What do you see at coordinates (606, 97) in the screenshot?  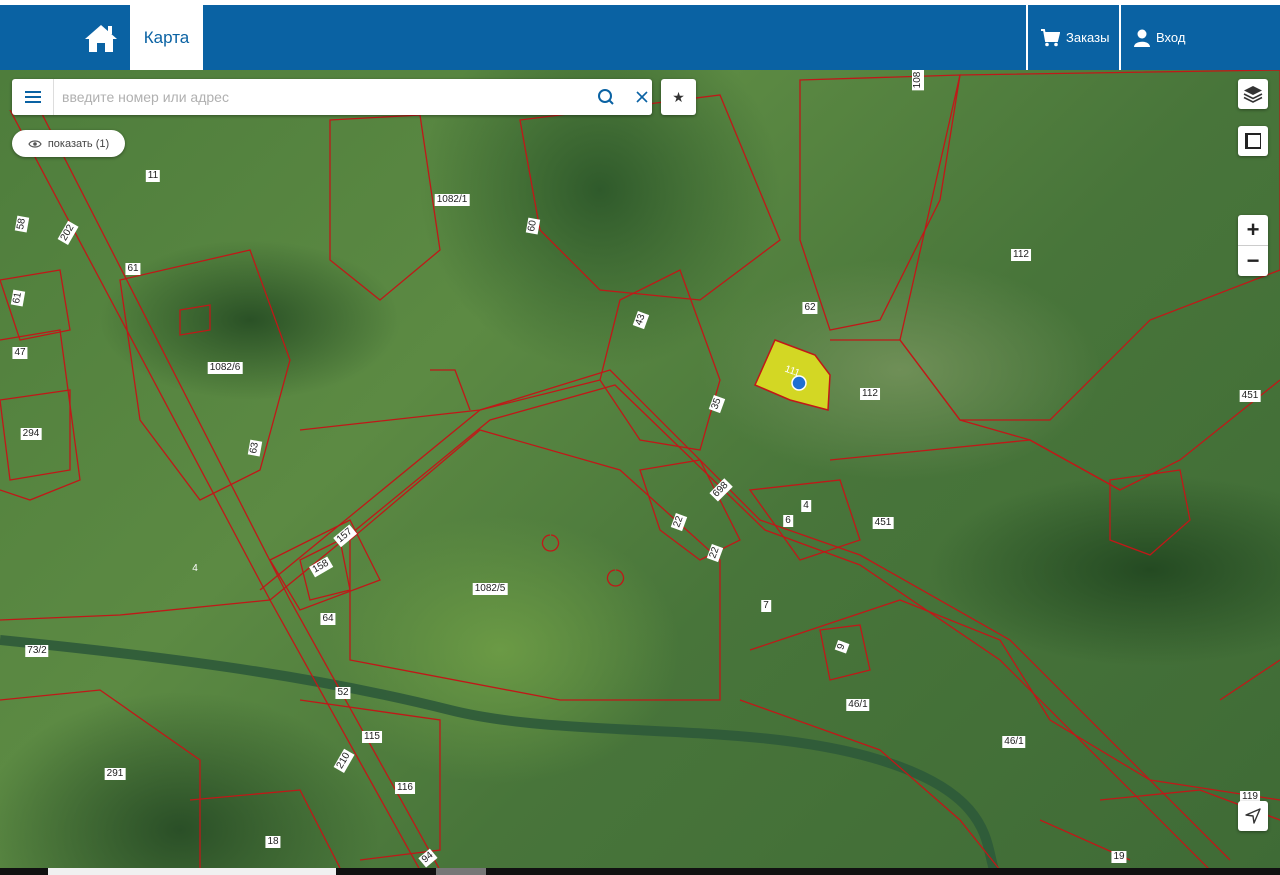 I see `search-icon` at bounding box center [606, 97].